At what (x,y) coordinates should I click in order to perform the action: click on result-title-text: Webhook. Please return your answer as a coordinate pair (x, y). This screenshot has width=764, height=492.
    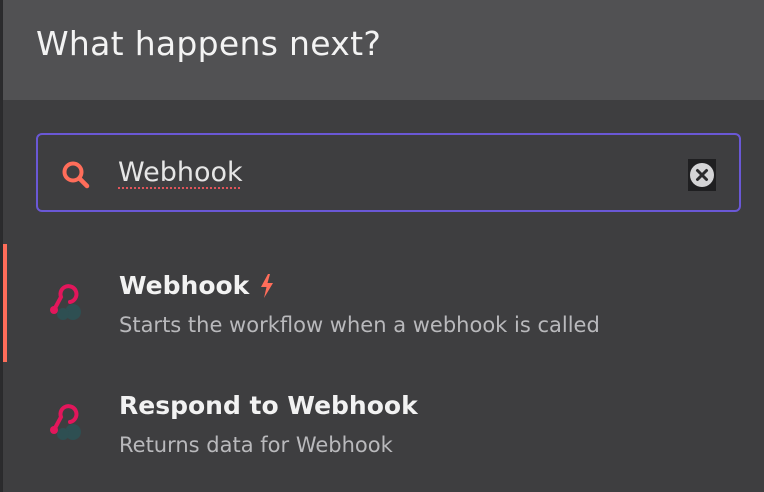
    Looking at the image, I should click on (184, 285).